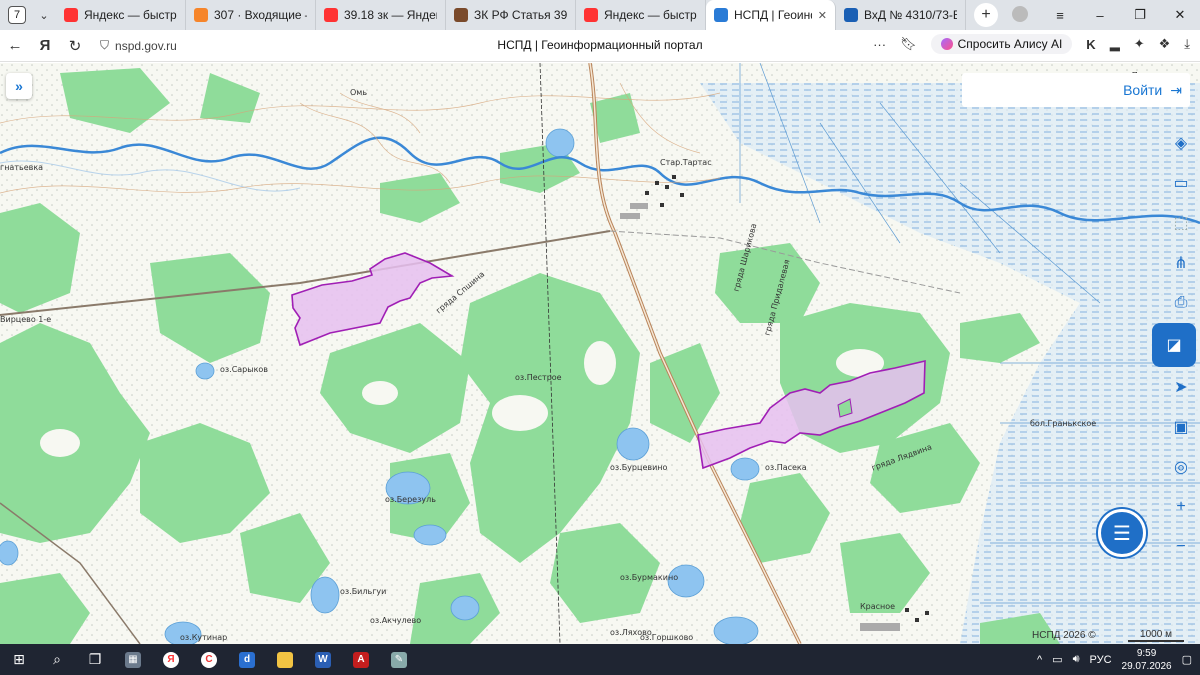 Image resolution: width=1200 pixels, height=675 pixels. Describe the element at coordinates (45, 45) in the screenshot. I see `yandex-button-icon: Я` at that location.